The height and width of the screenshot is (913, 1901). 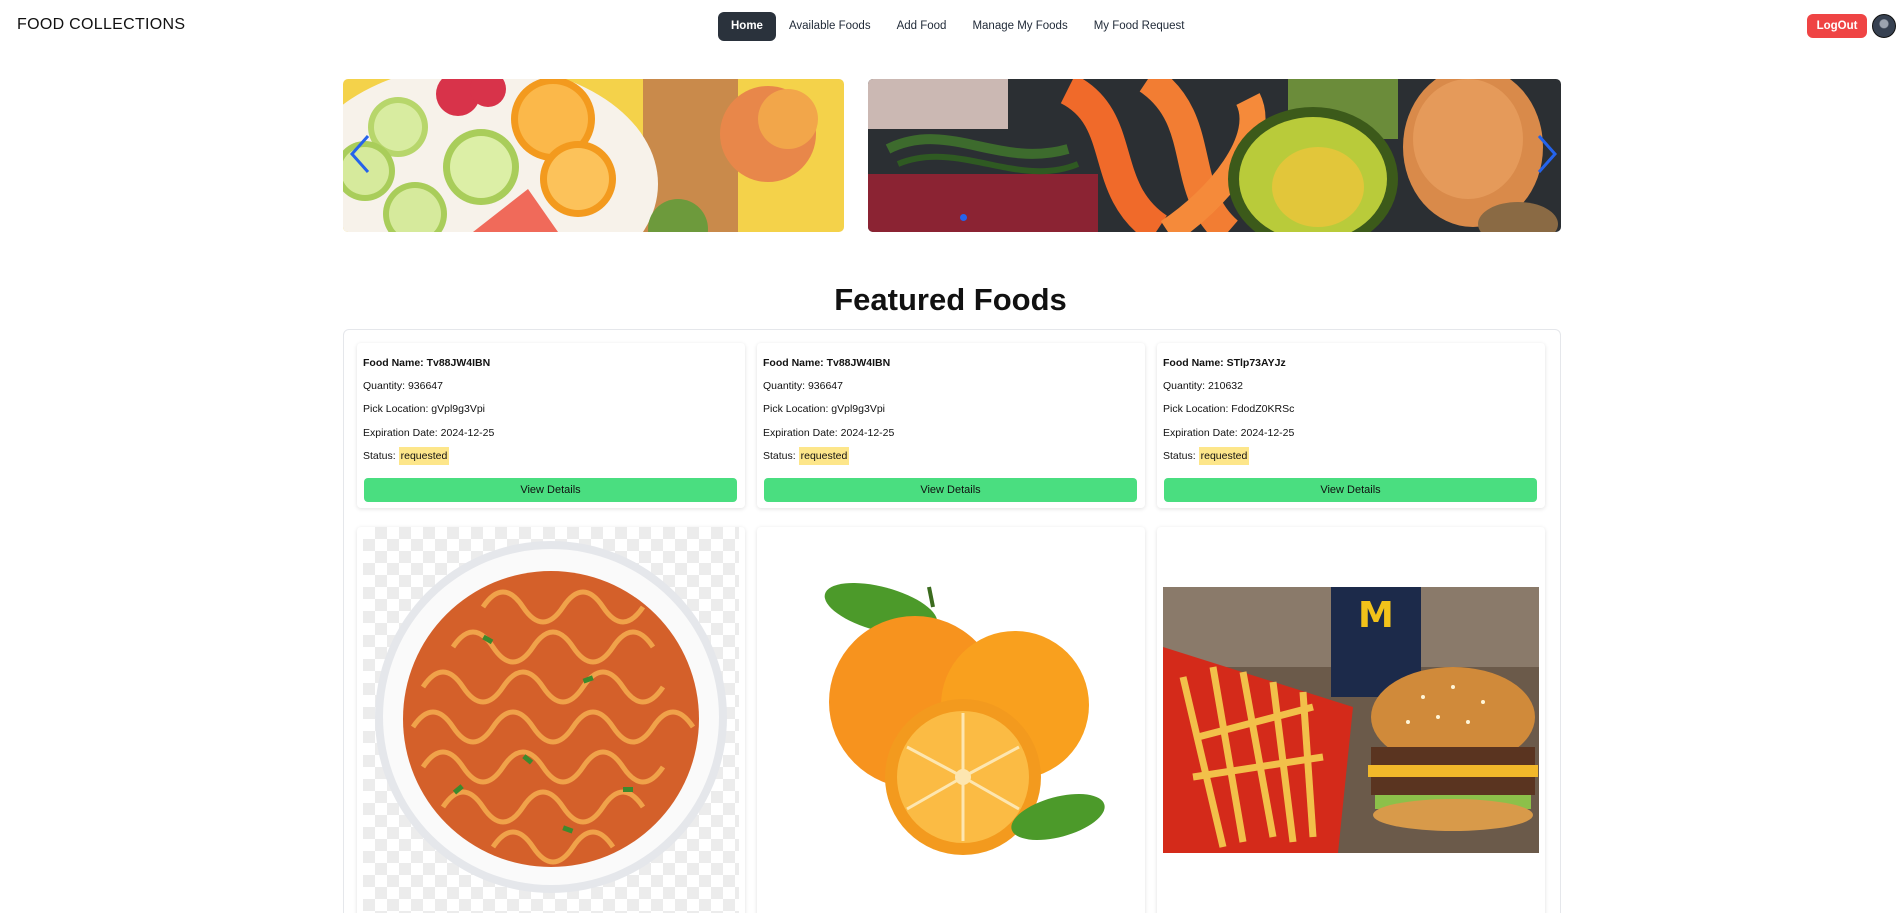 I want to click on noodle-bowl-image, so click(x=551, y=720).